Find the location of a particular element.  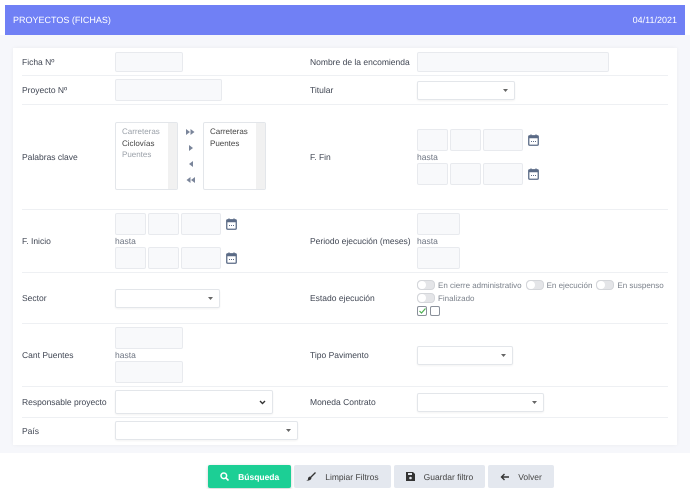

field-label: Periodo ejecución (meses) is located at coordinates (361, 241).